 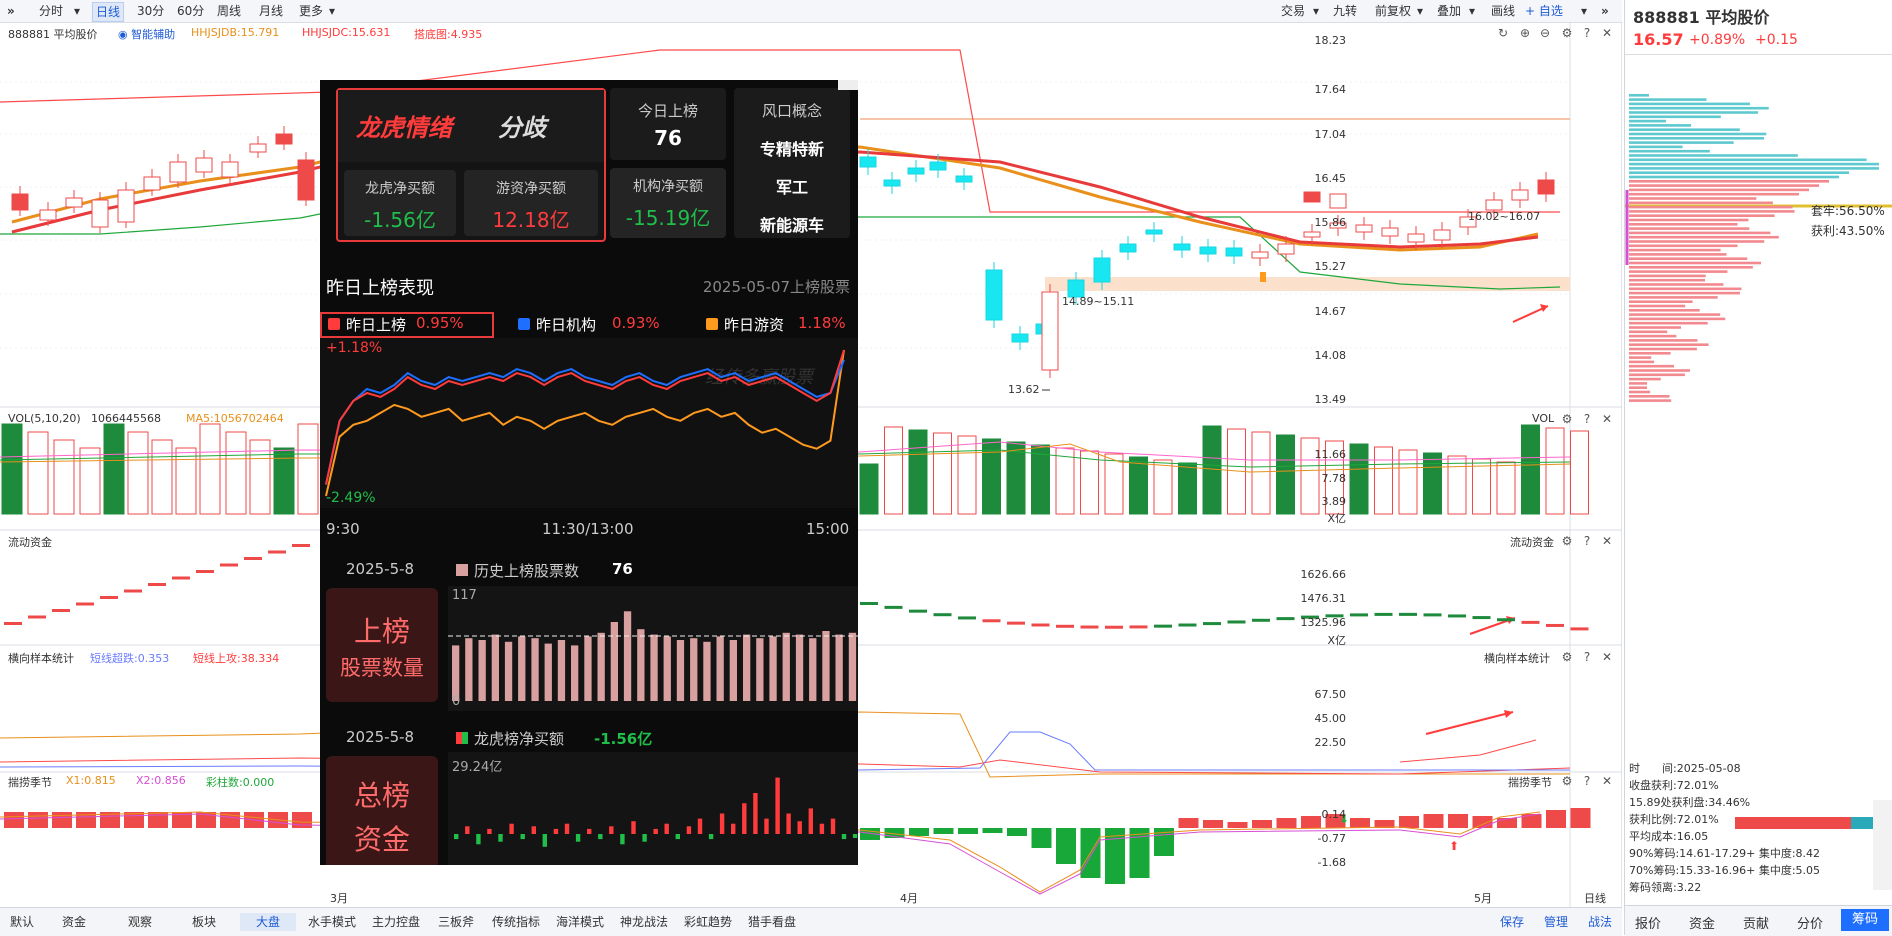 I want to click on tab-daily: 日线, so click(x=108, y=12).